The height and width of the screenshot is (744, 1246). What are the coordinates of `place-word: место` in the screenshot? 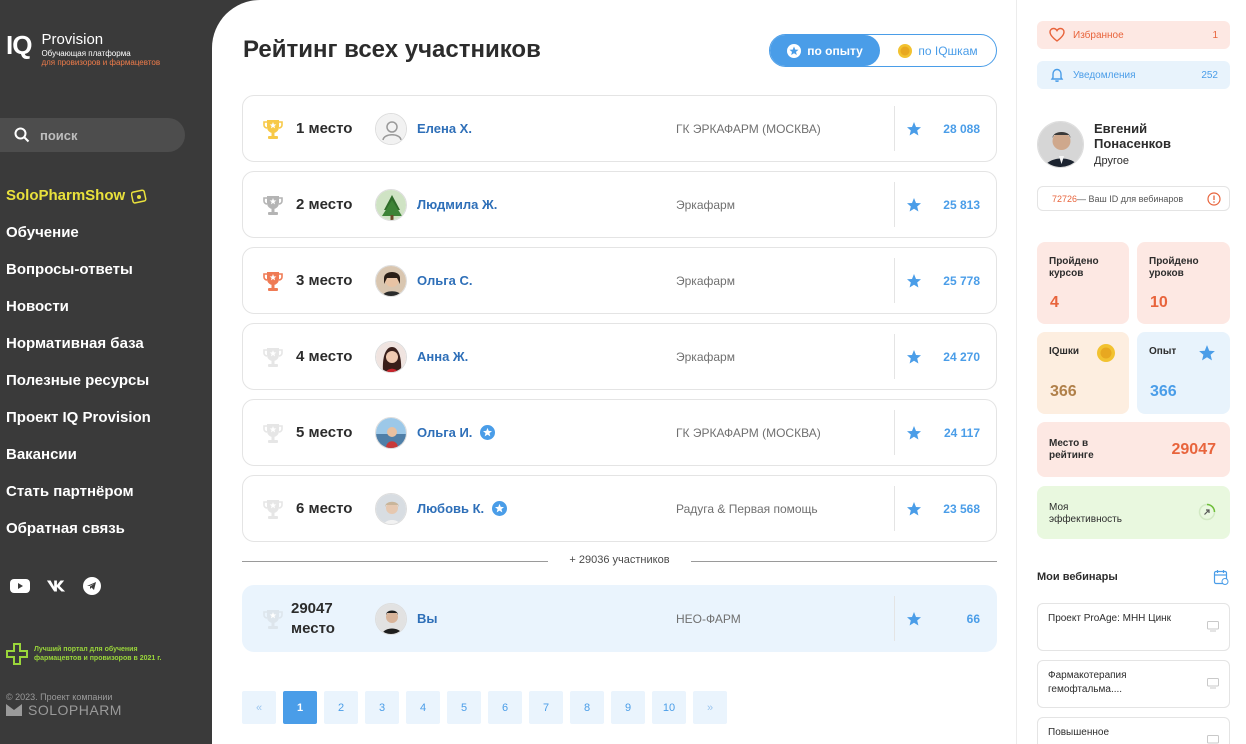 It's located at (313, 628).